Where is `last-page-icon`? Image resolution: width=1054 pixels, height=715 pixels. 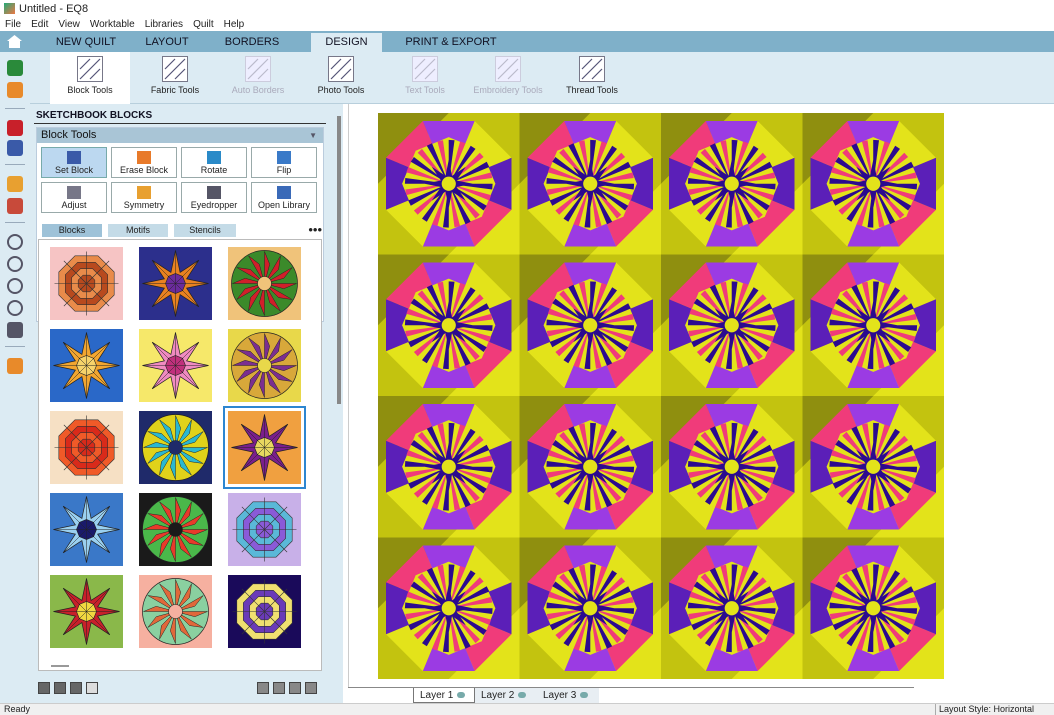
last-page-icon is located at coordinates (311, 688).